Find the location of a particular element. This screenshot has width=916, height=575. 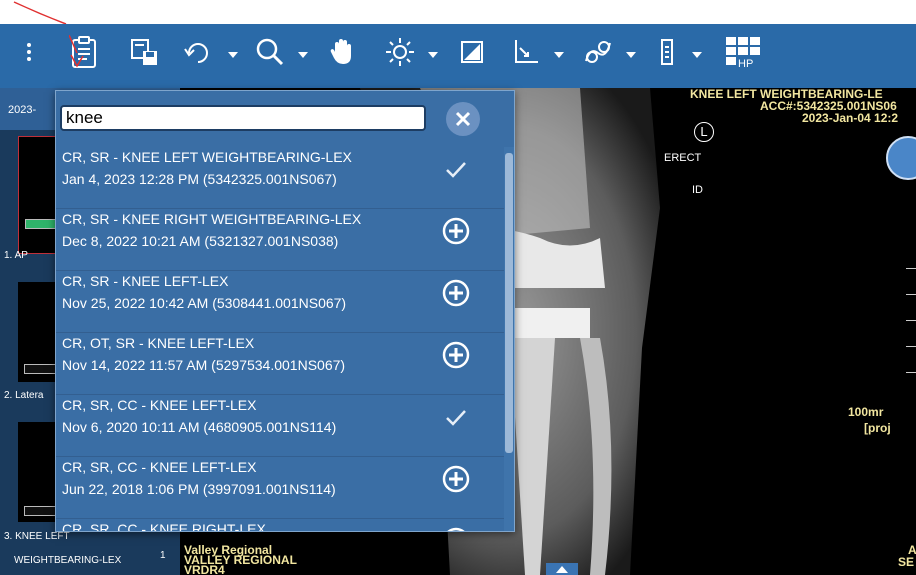

thumbnail-1-label: 1. AP is located at coordinates (16, 255).